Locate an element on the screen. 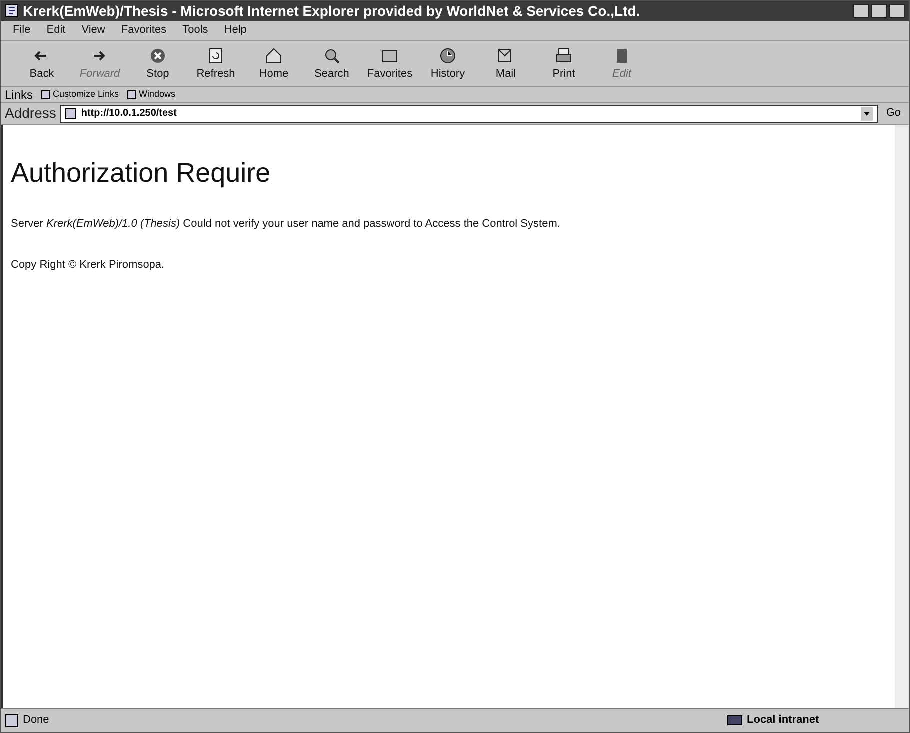  link-item: Windows is located at coordinates (151, 95).